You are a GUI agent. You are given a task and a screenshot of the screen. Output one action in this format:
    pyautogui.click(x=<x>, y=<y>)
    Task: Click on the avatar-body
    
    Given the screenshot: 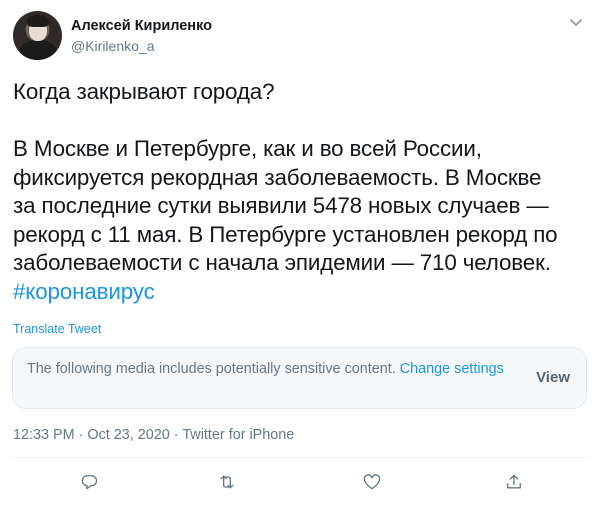 What is the action you would take?
    pyautogui.click(x=38, y=50)
    